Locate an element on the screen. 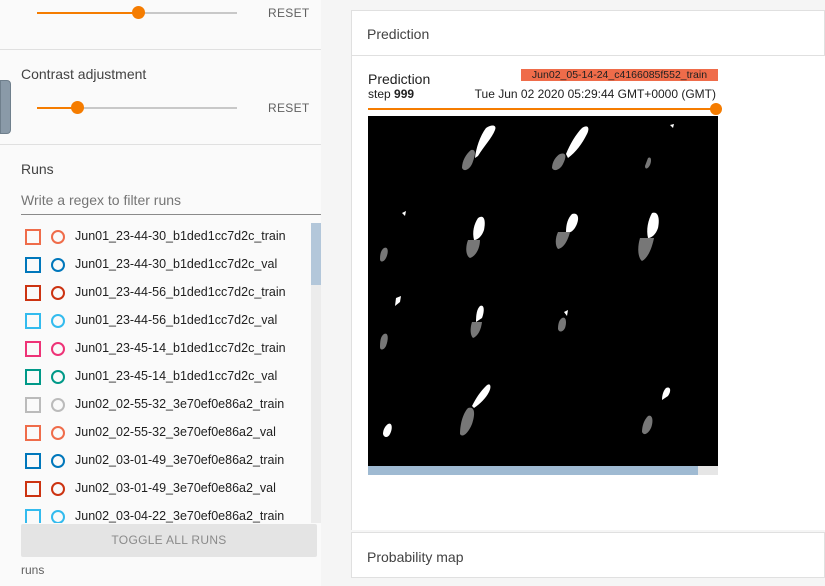 The height and width of the screenshot is (586, 825). contrast-slider-thumb is located at coordinates (77, 107).